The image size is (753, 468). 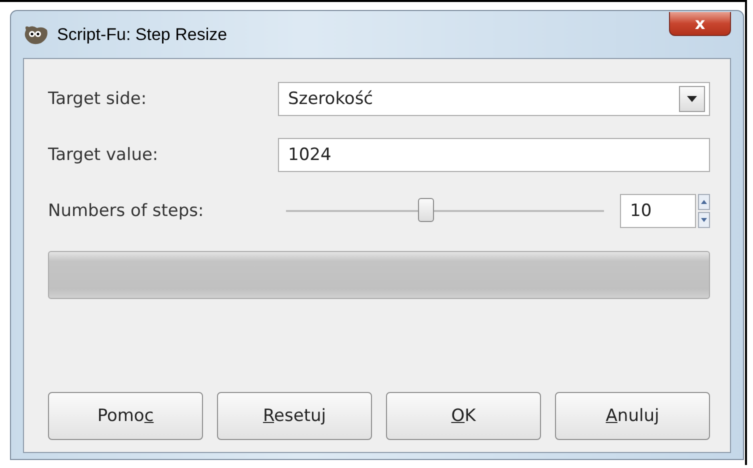 What do you see at coordinates (704, 202) in the screenshot?
I see `spin-up-icon` at bounding box center [704, 202].